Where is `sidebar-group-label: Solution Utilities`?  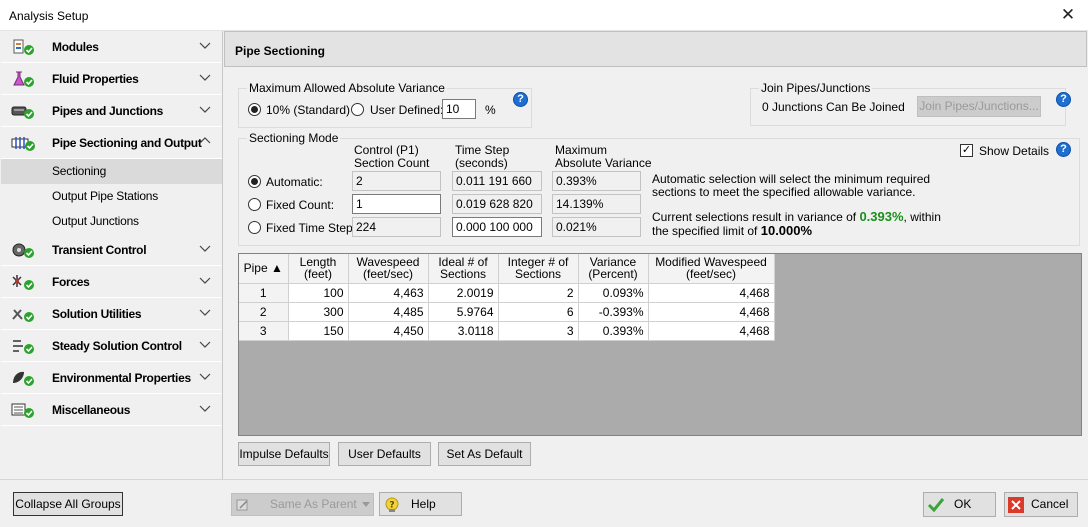 sidebar-group-label: Solution Utilities is located at coordinates (97, 314).